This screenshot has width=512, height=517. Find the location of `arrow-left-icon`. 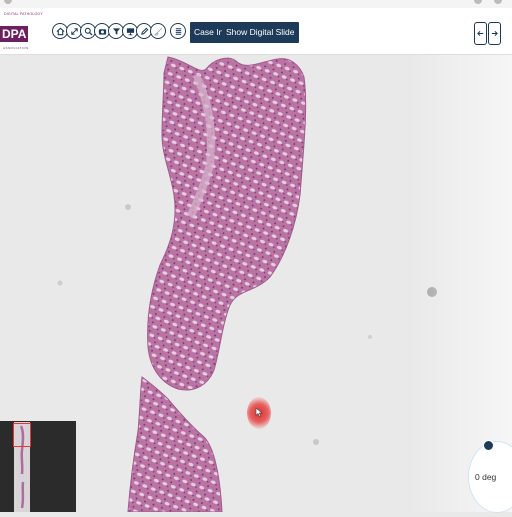

arrow-left-icon is located at coordinates (480, 33).